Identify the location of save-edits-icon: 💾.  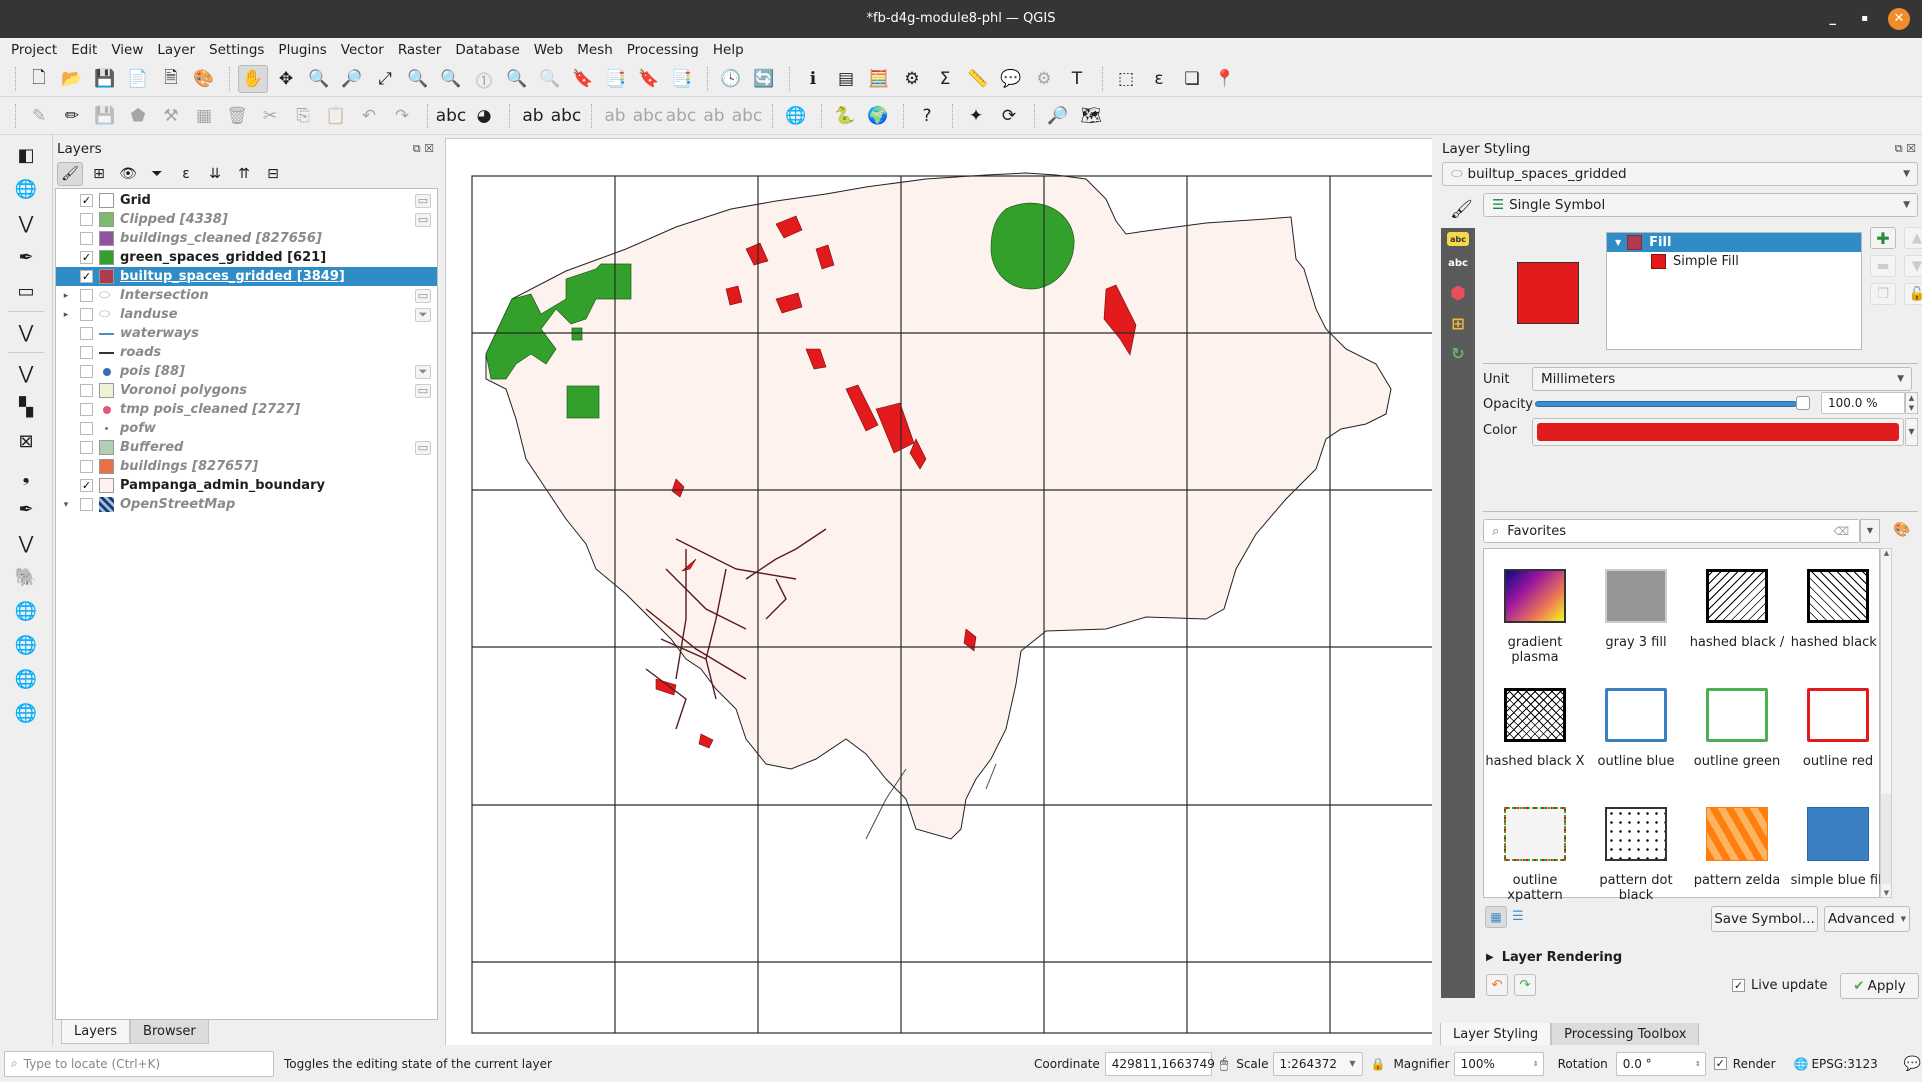
(105, 116).